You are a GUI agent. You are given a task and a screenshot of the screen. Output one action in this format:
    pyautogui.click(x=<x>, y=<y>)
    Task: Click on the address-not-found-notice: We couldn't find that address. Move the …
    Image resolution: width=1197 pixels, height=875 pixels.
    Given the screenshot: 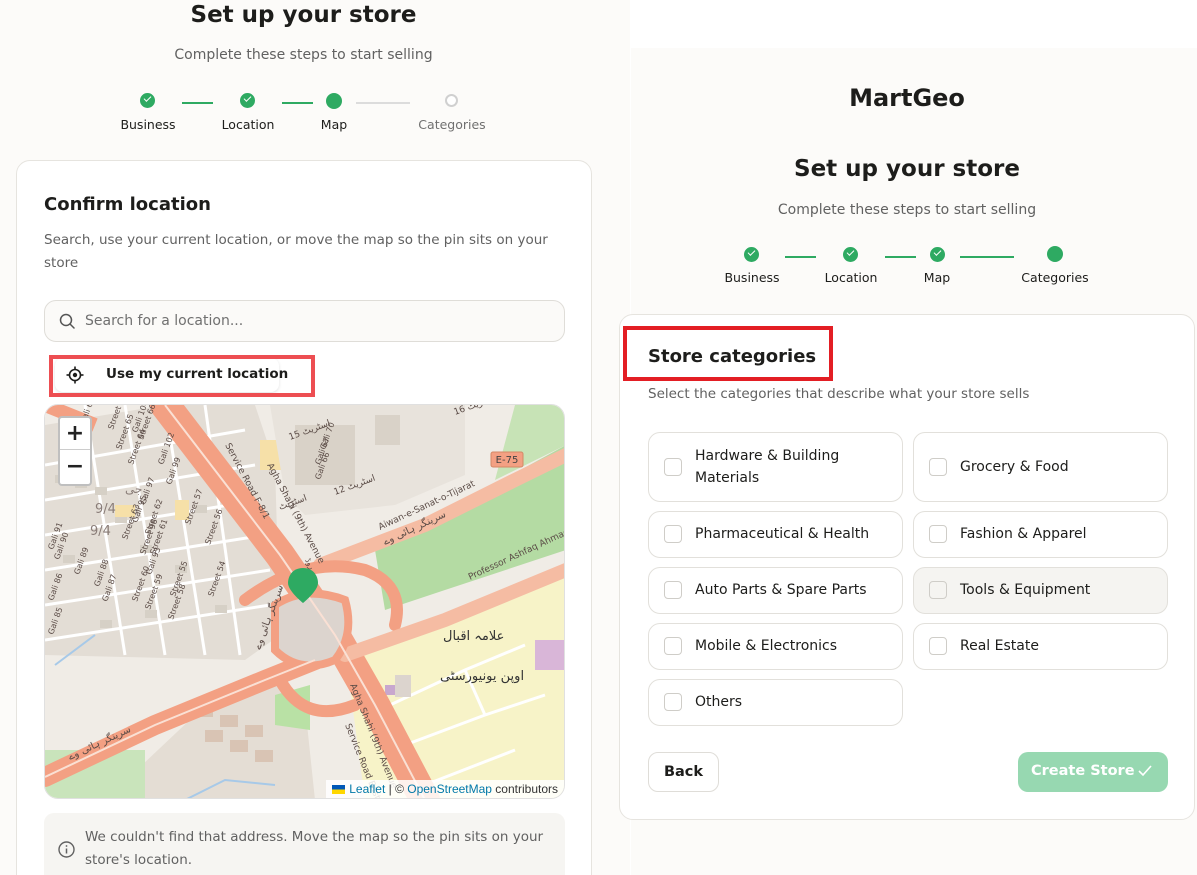 What is the action you would take?
    pyautogui.click(x=304, y=844)
    